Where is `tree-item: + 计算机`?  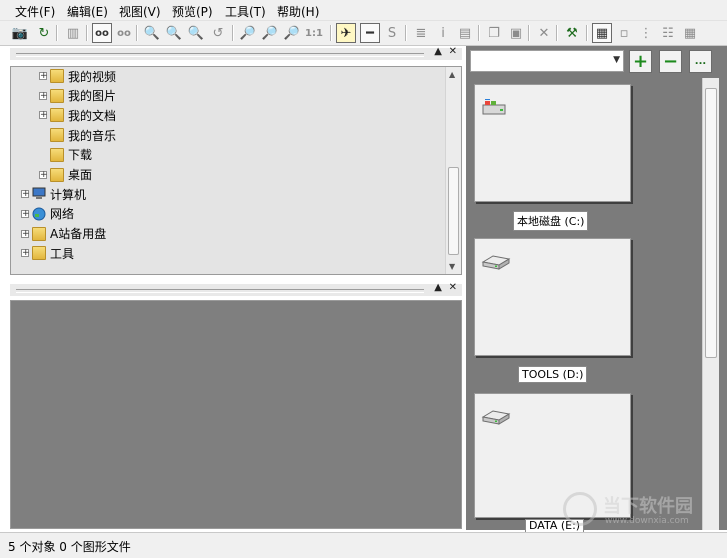
tree-item: + 计算机 is located at coordinates (53, 194).